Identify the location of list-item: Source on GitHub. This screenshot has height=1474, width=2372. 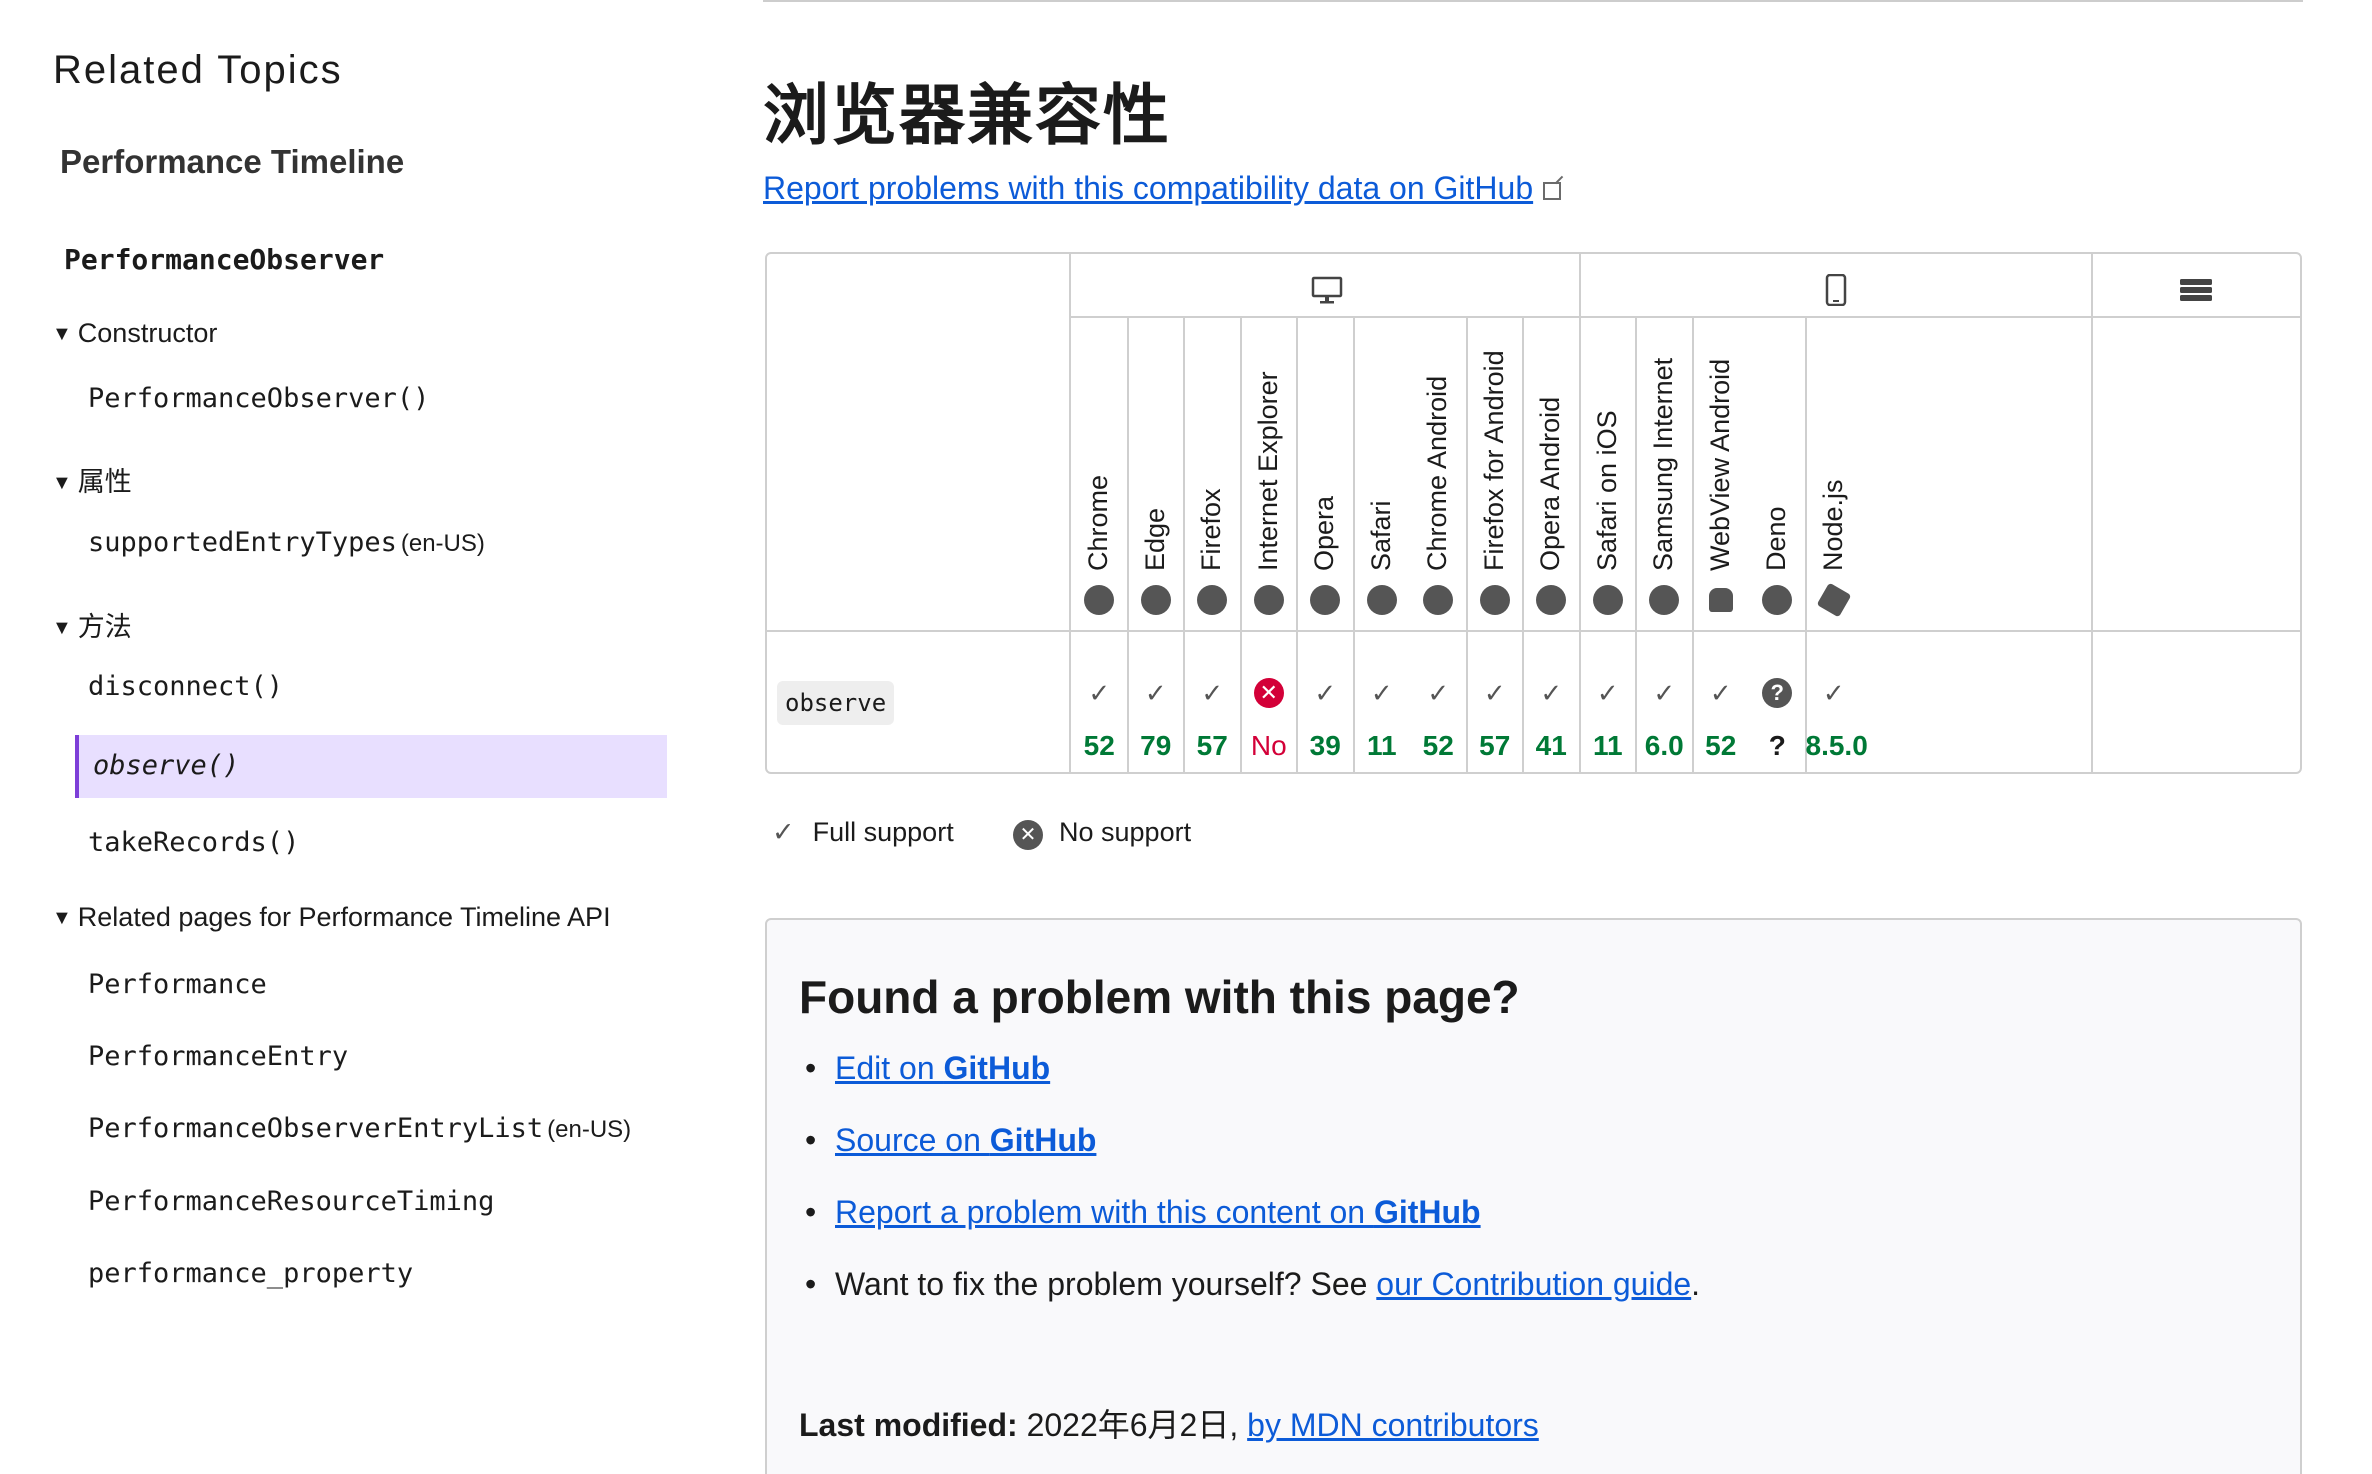
(1252, 1156).